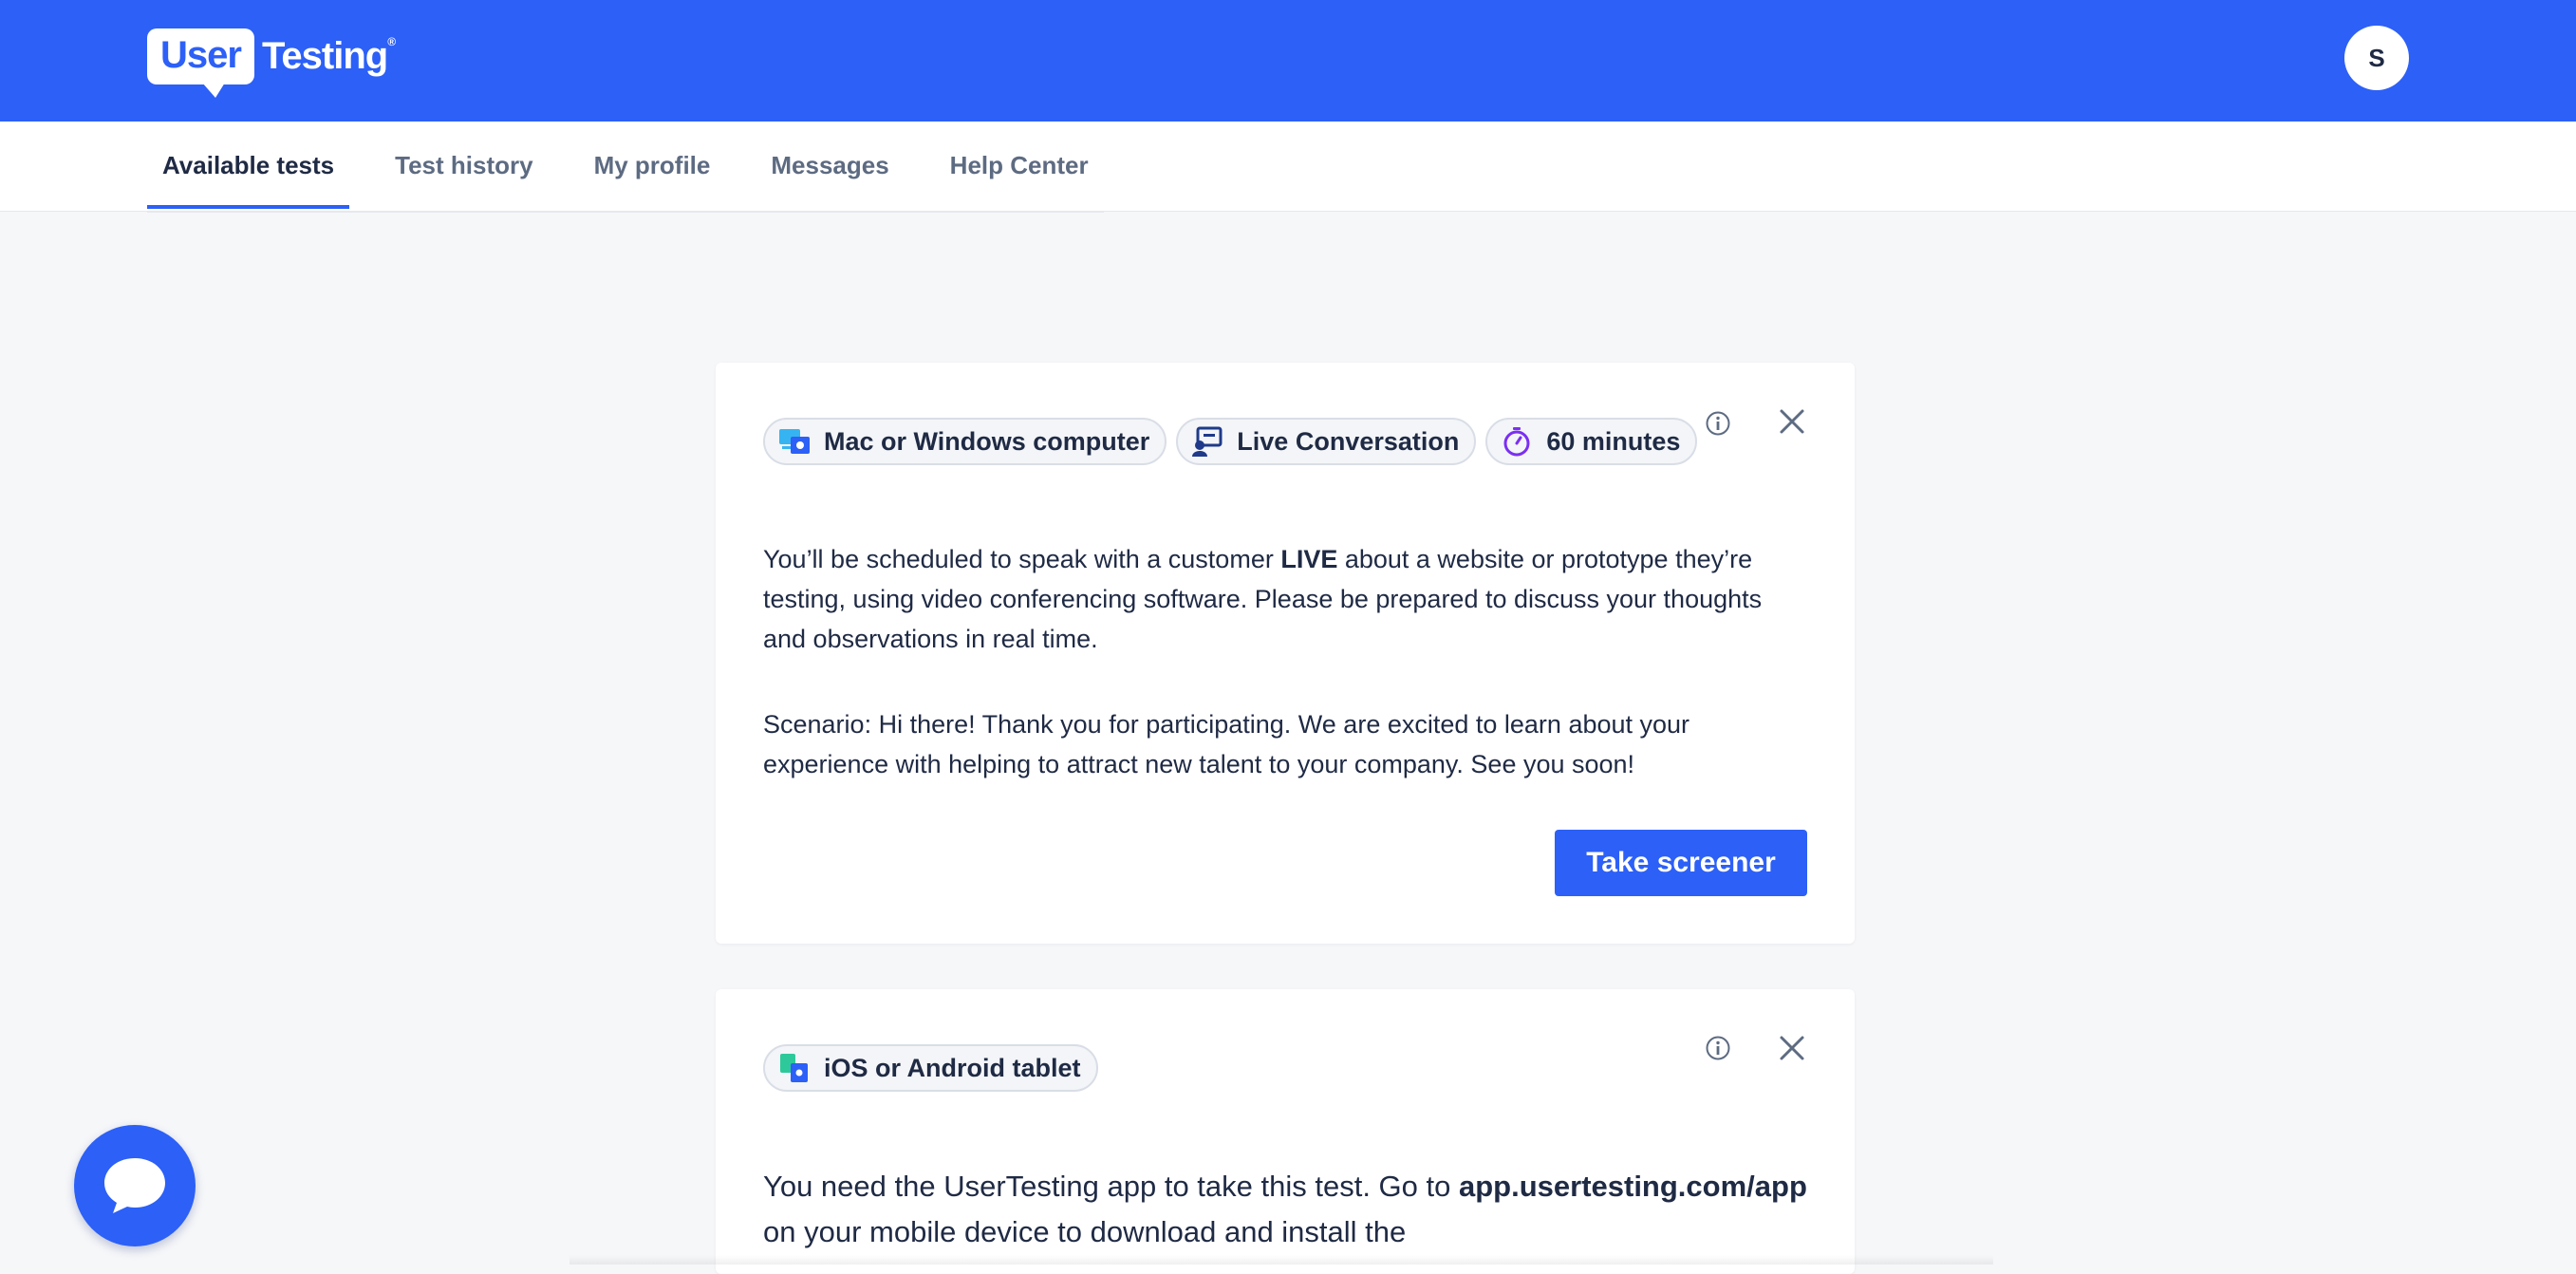 The image size is (2576, 1274). I want to click on tab-help-center: Help Center, so click(1020, 165).